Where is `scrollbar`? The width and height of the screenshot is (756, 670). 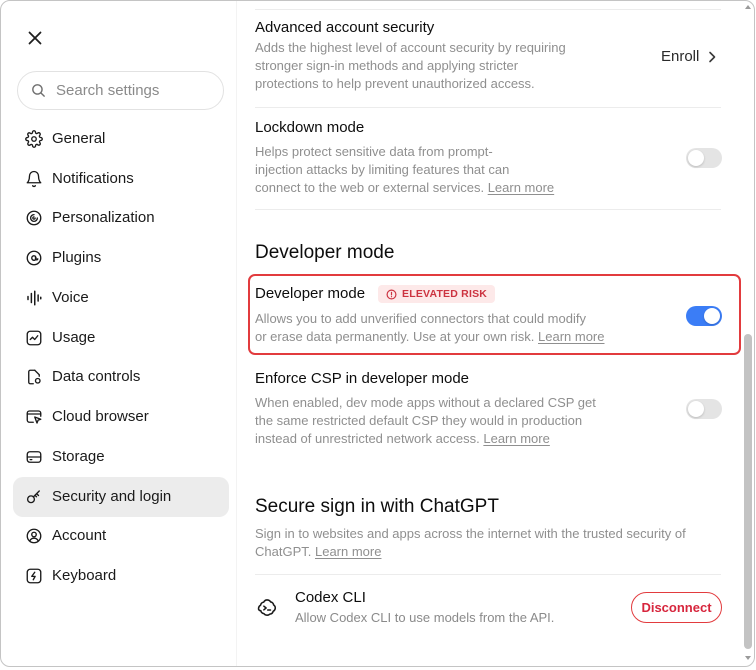 scrollbar is located at coordinates (748, 333).